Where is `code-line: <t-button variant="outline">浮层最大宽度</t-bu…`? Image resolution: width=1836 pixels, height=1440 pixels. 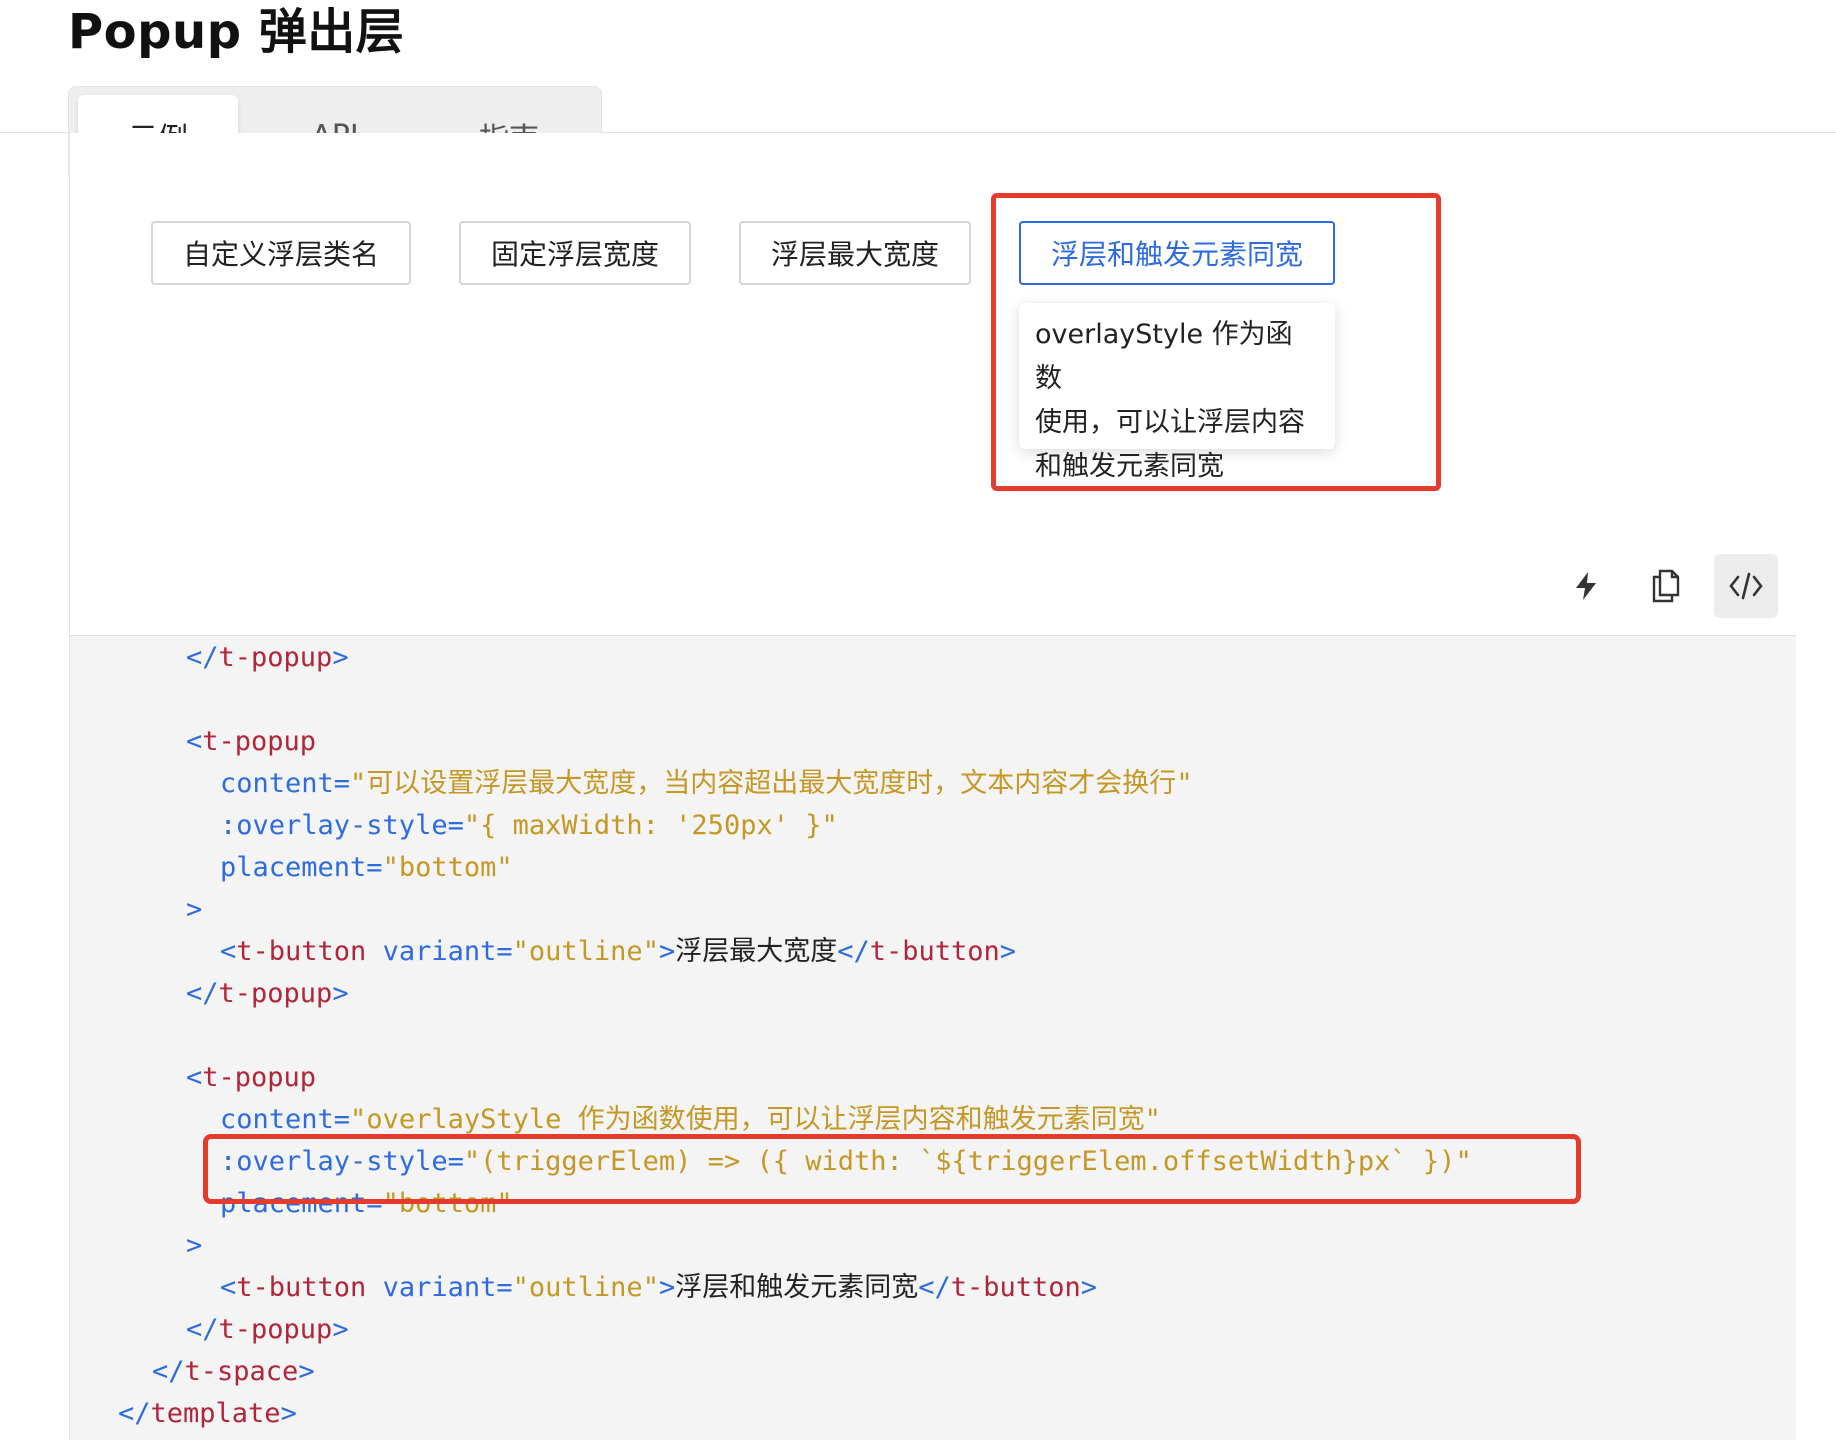
code-line: <t-button variant="outline">浮层最大宽度</t-bu… is located at coordinates (618, 951).